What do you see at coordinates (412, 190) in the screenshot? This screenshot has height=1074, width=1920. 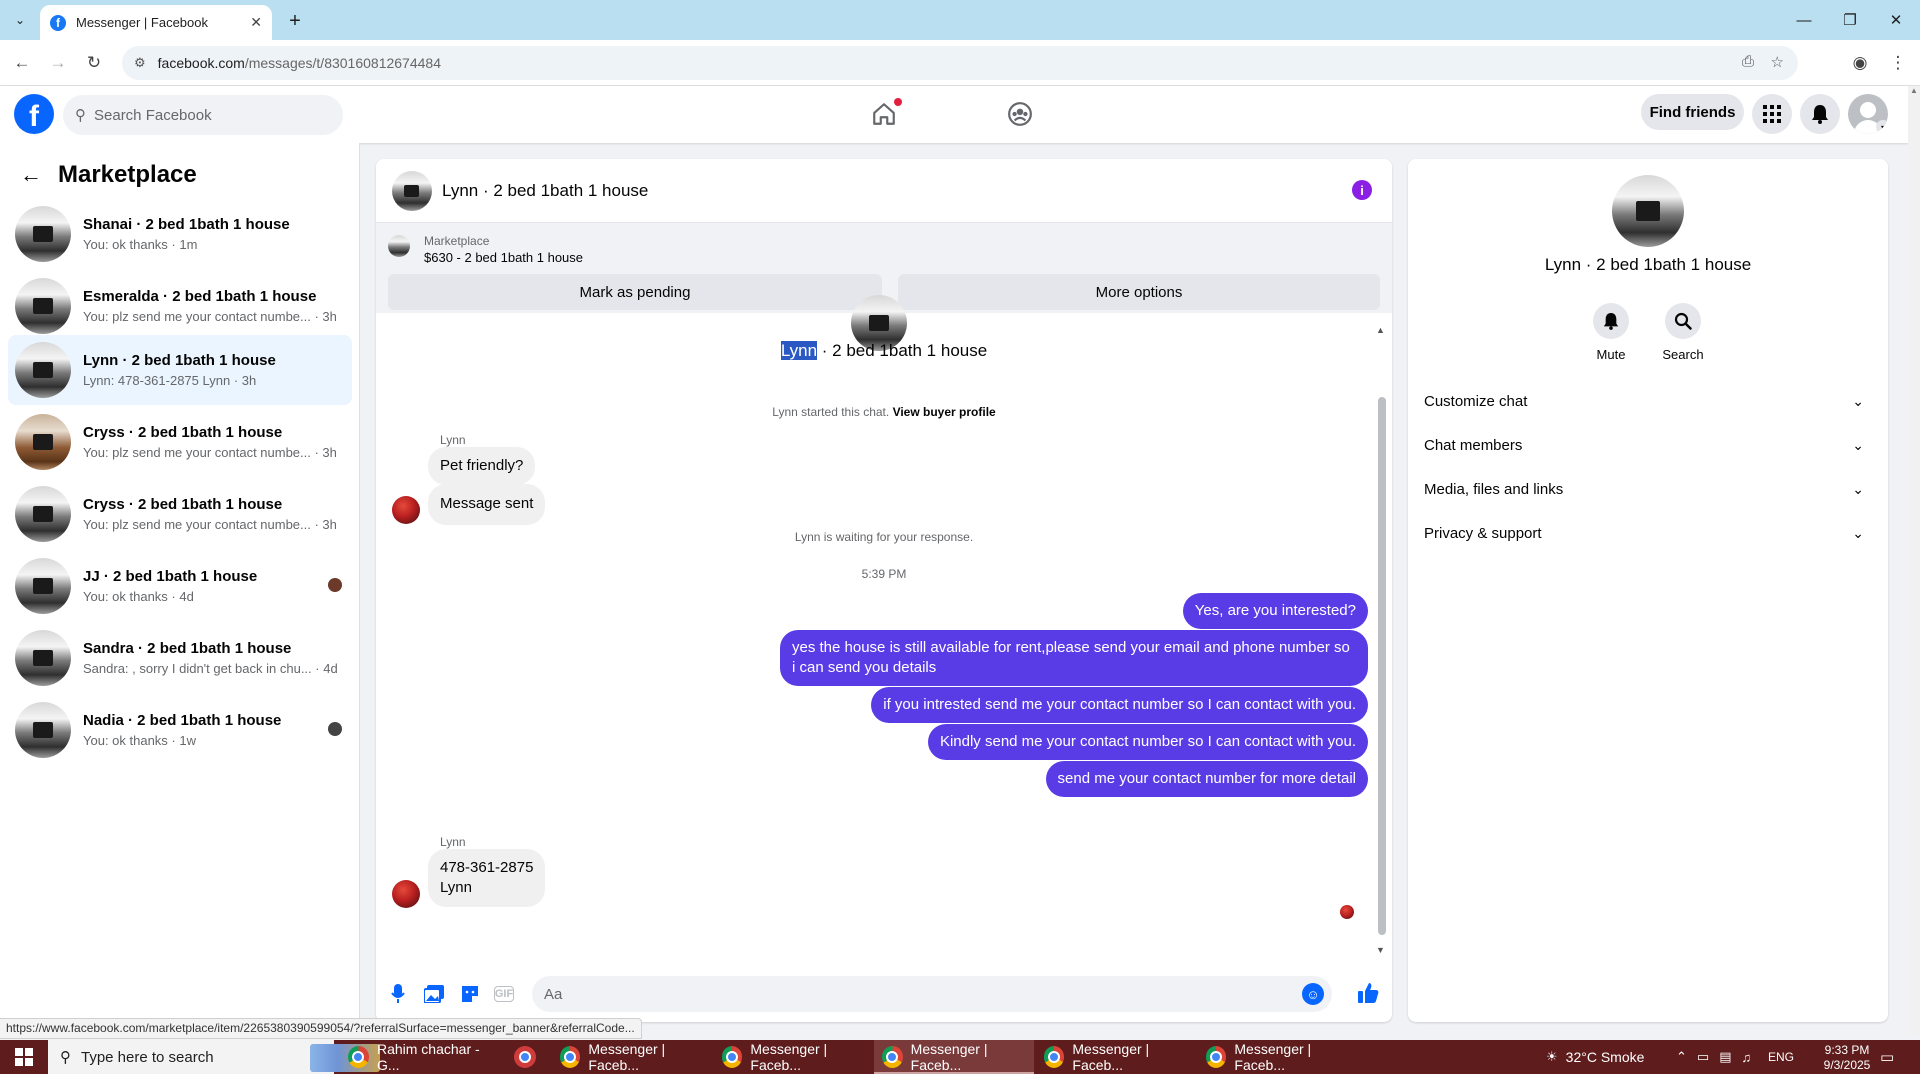 I see `chat-header-thumbnail` at bounding box center [412, 190].